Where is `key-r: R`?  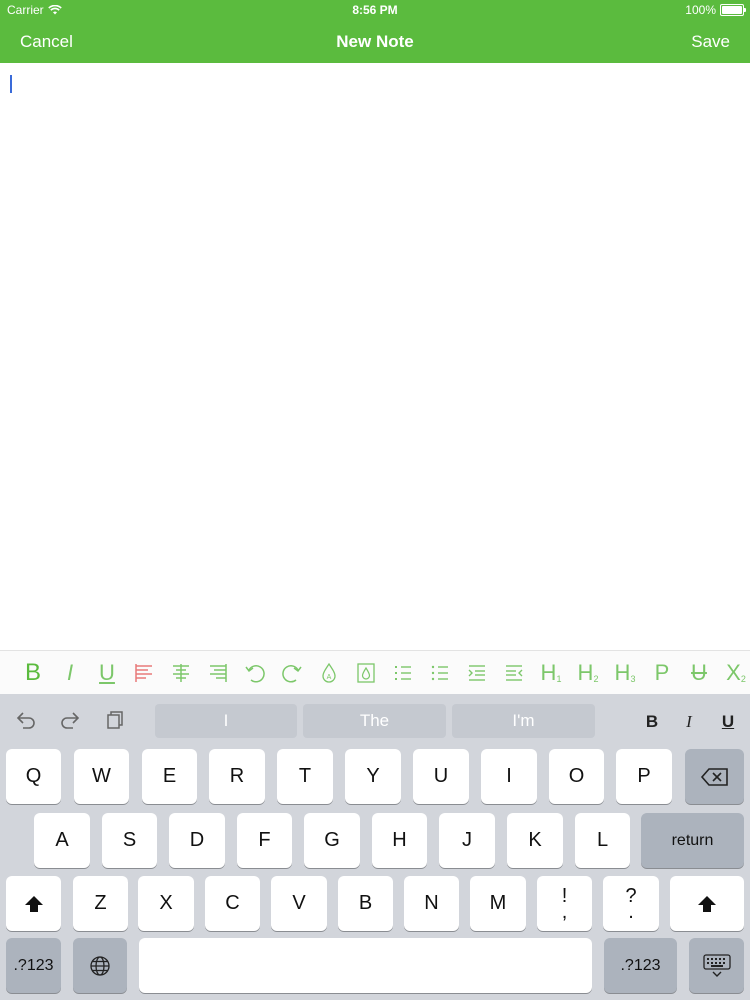 key-r: R is located at coordinates (237, 776).